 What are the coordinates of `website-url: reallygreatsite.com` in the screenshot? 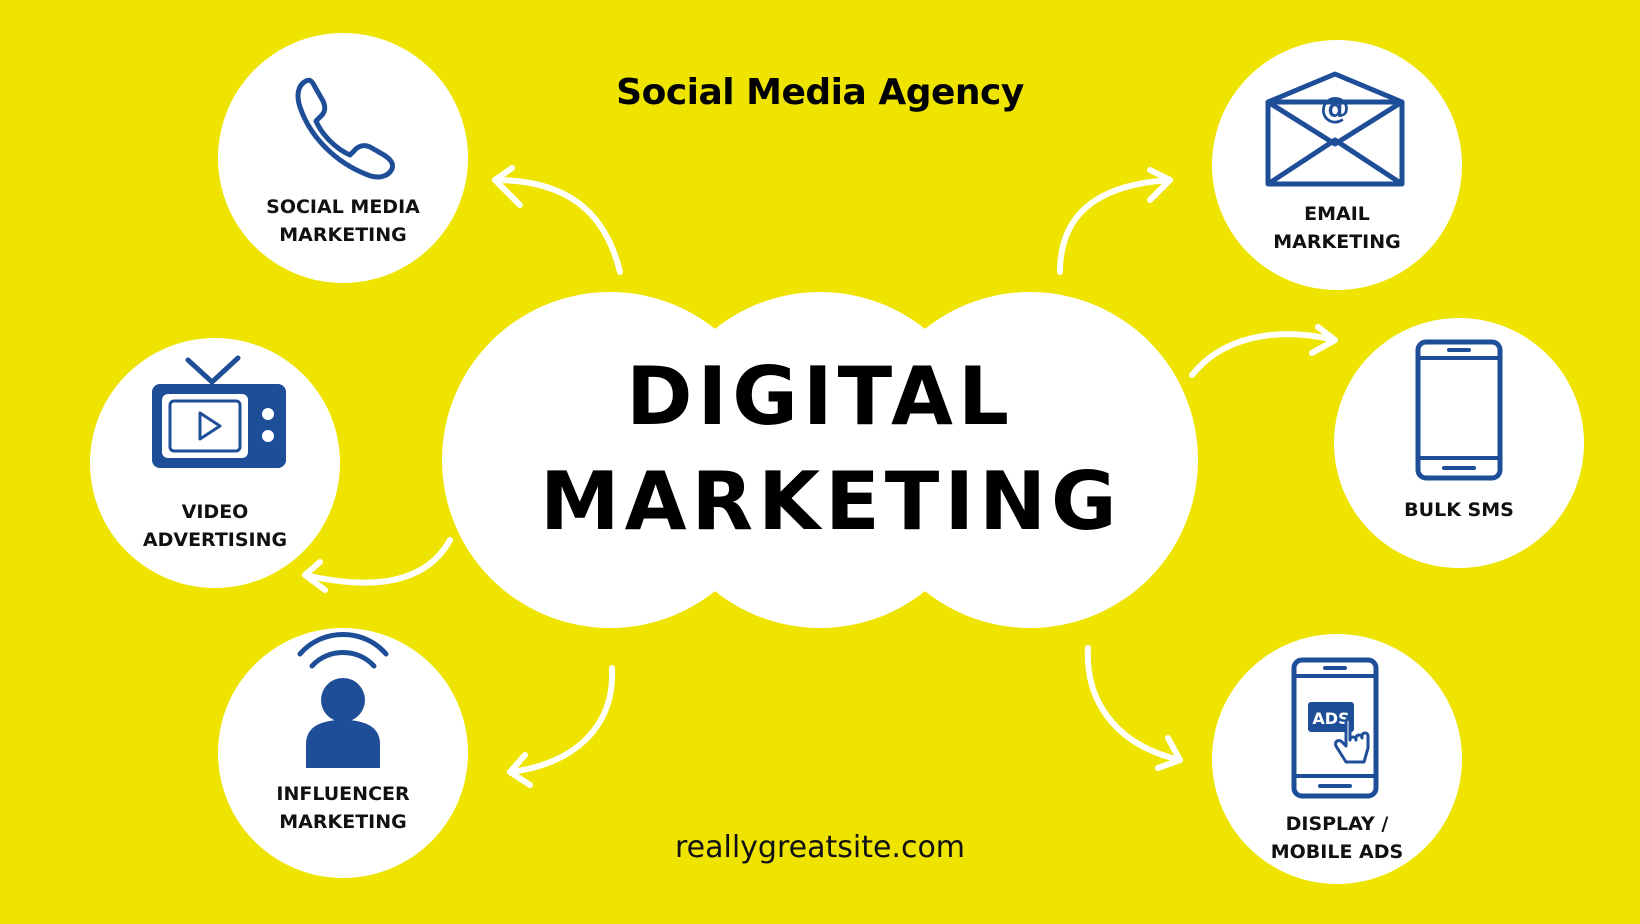 It's located at (820, 847).